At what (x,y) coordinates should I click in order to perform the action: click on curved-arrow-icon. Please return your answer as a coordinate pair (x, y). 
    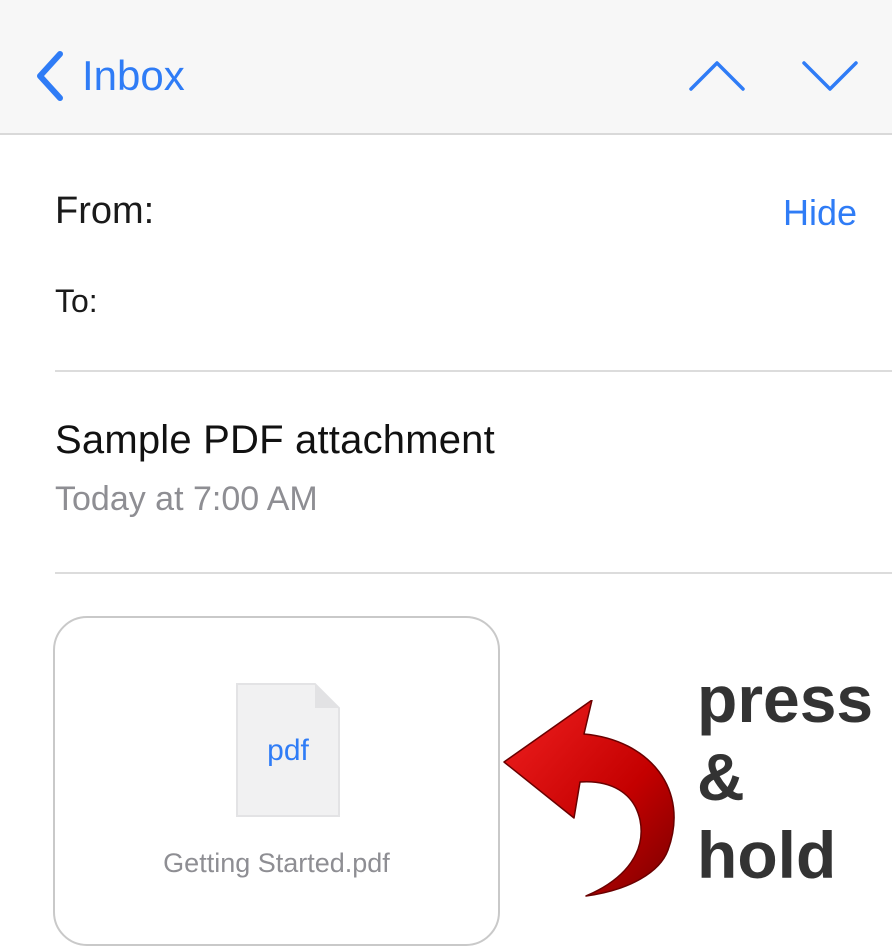
    Looking at the image, I should click on (595, 800).